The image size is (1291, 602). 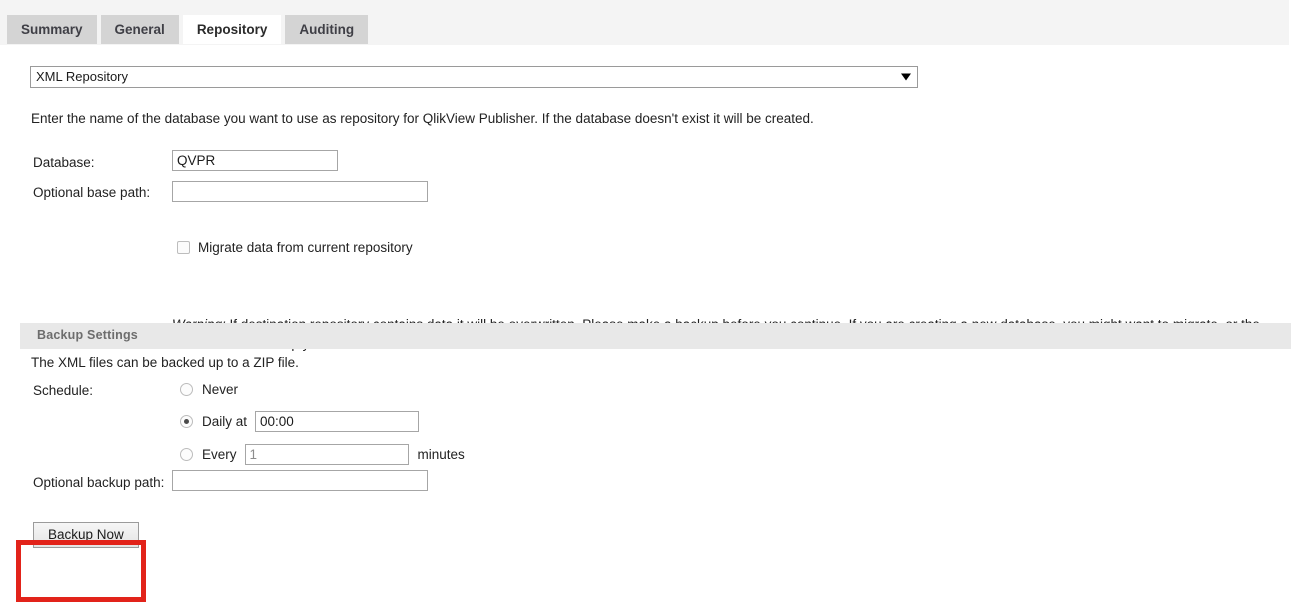 I want to click on tab-list: Summary General Repository Auditing, so click(x=188, y=29).